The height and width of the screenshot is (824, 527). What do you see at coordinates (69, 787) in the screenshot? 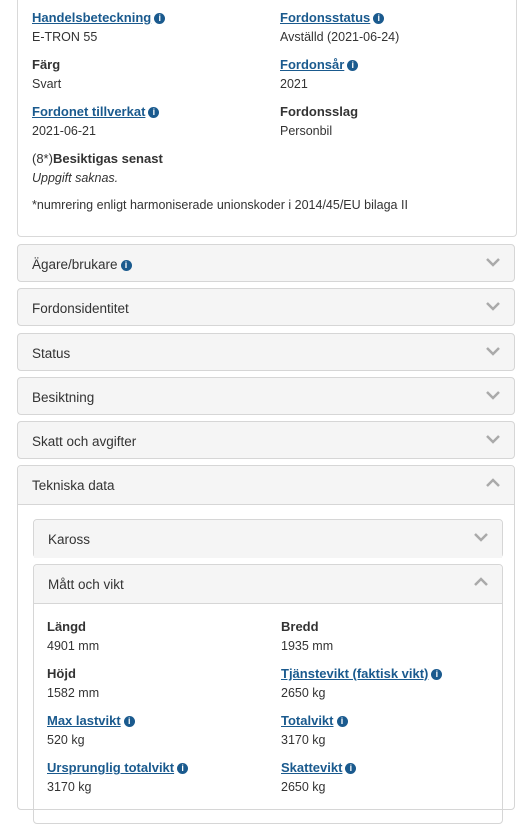
I see `ursprunglig-value: 3170 kg` at bounding box center [69, 787].